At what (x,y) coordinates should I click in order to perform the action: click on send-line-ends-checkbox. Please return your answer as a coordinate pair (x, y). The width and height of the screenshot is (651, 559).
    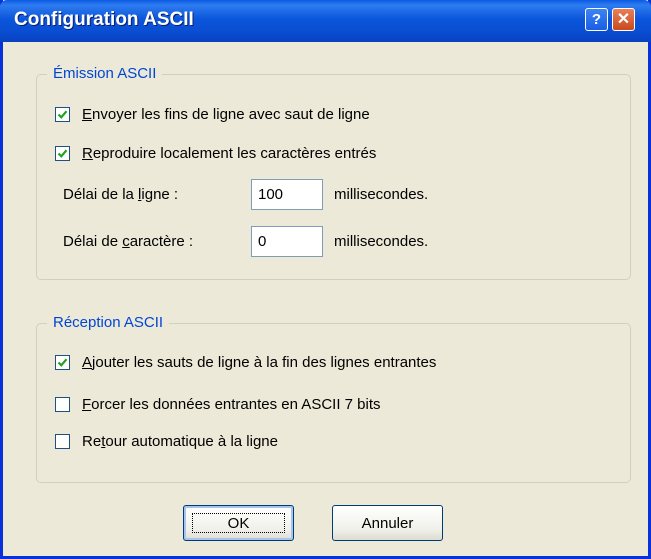
    Looking at the image, I should click on (62, 114).